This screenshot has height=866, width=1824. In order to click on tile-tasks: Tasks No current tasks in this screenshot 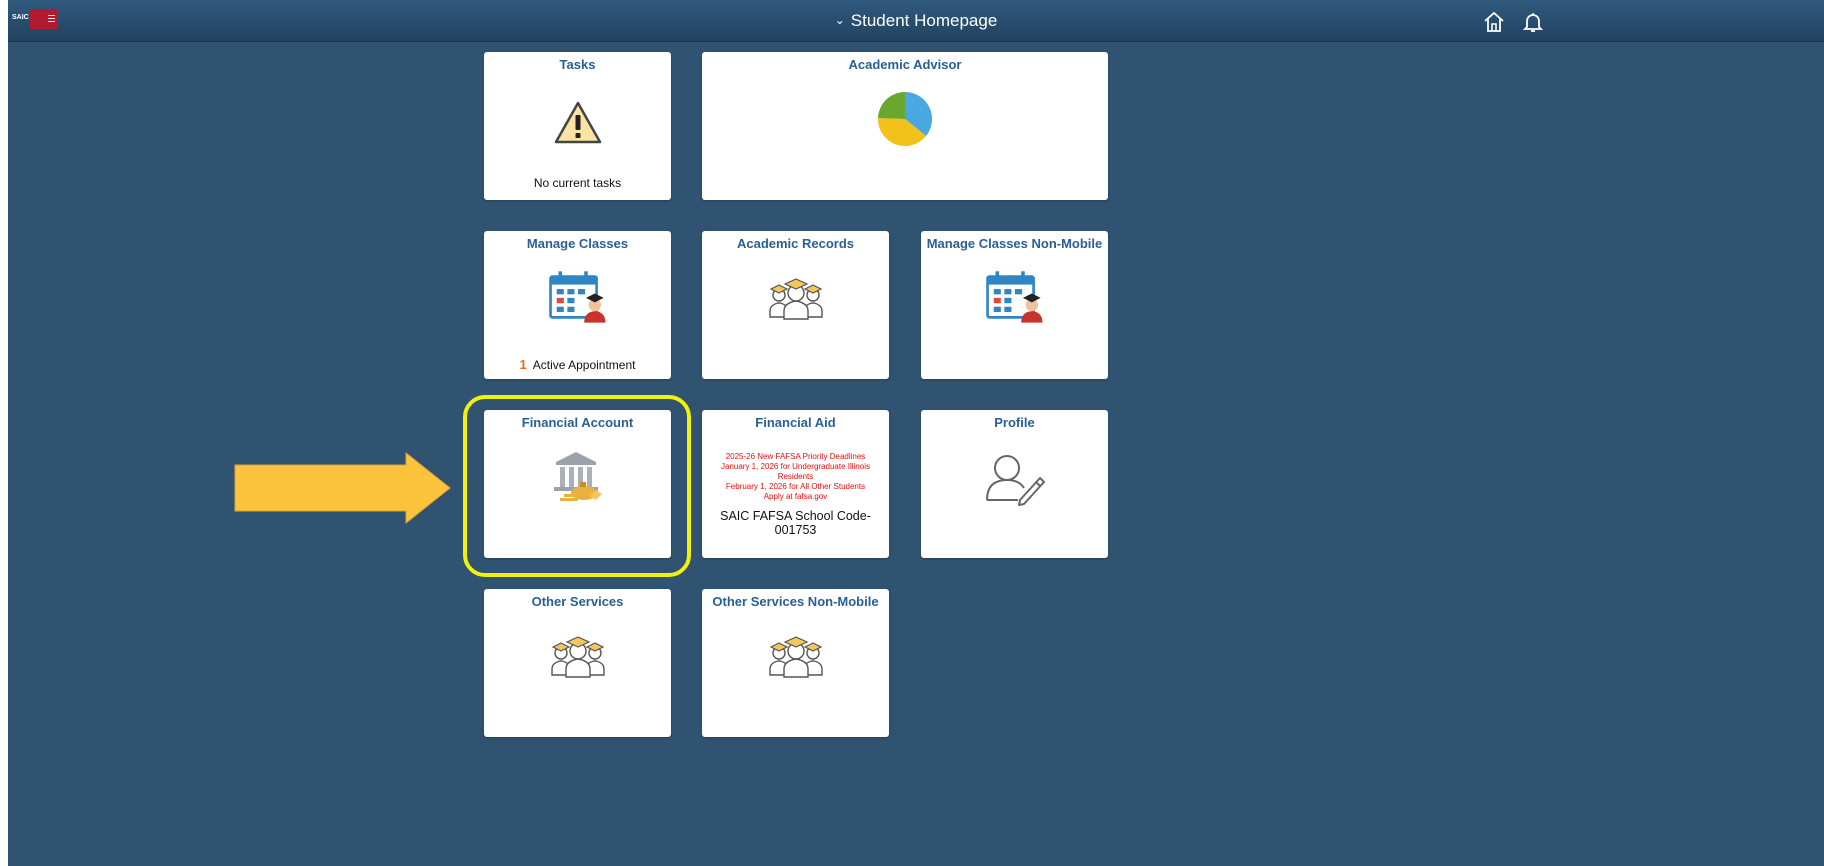, I will do `click(577, 126)`.